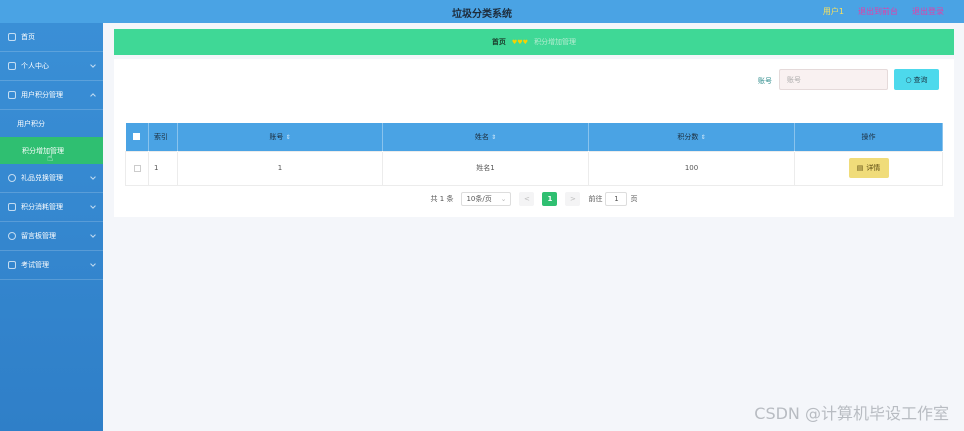  I want to click on column-header-action: 操作, so click(868, 137).